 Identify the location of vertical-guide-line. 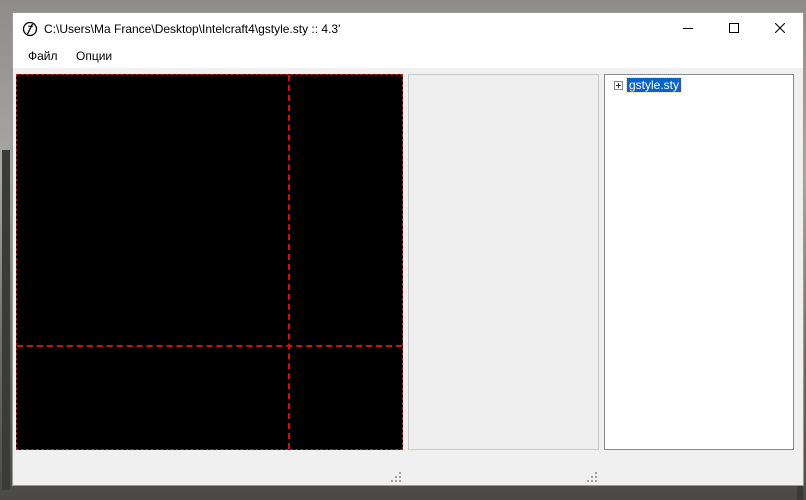
(289, 262).